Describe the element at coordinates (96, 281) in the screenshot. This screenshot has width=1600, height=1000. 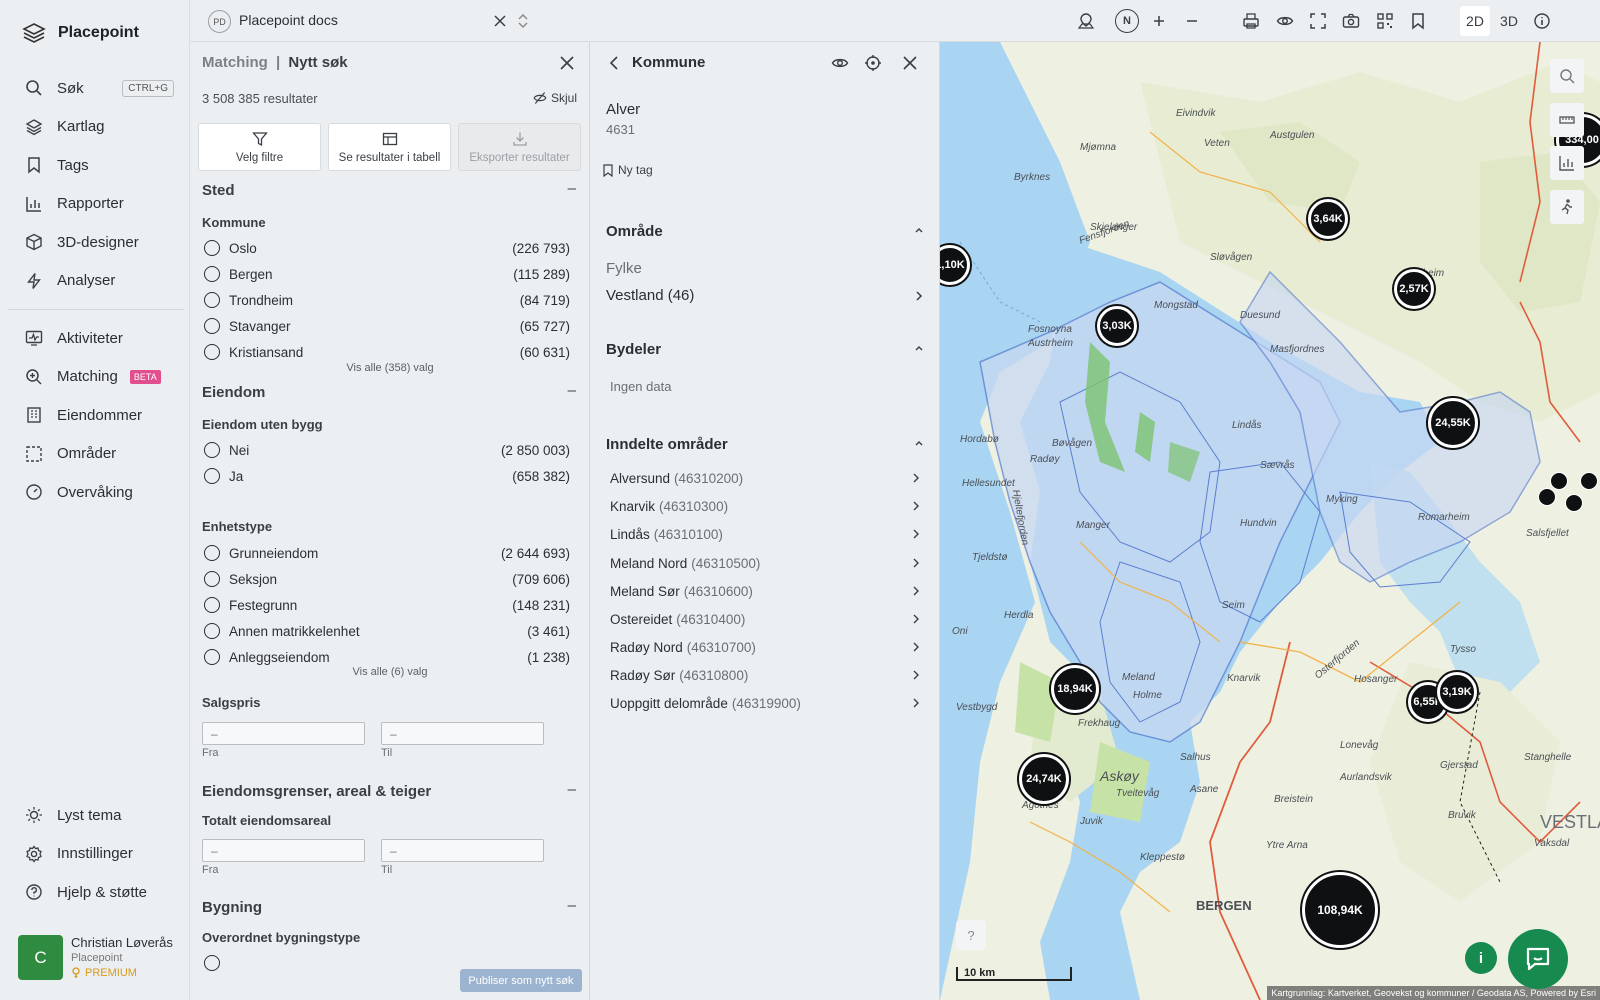
I see `nav-item-analyser: Analyser` at that location.